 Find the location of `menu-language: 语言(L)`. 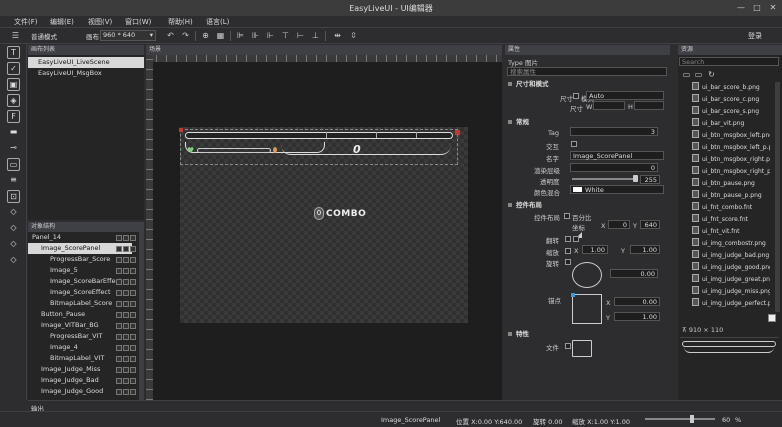

menu-language: 语言(L) is located at coordinates (217, 22).